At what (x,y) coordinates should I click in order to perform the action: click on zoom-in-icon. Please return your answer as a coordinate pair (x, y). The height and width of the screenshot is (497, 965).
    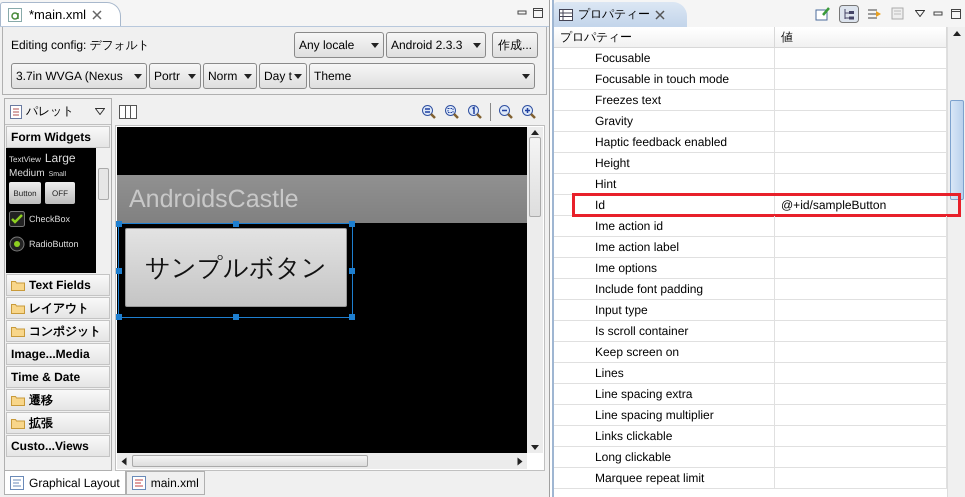
    Looking at the image, I should click on (529, 112).